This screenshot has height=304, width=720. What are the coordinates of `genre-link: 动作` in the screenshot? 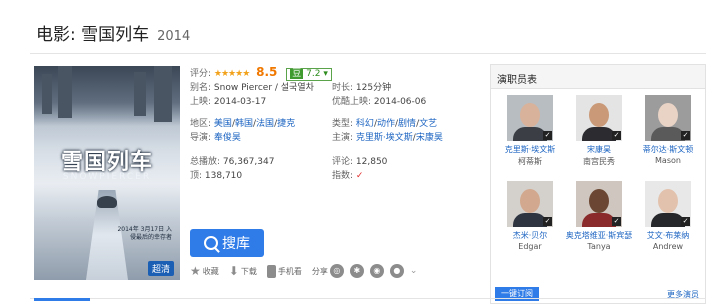 It's located at (386, 124).